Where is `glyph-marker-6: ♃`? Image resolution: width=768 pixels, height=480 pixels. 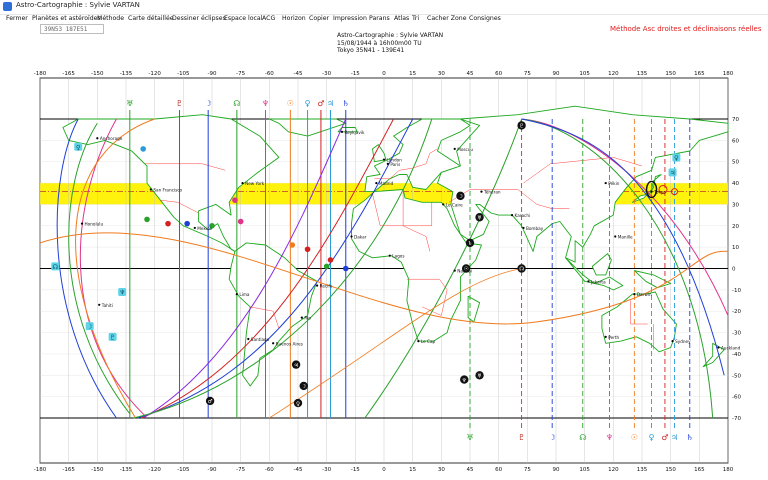
glyph-marker-6: ♃ is located at coordinates (296, 365).